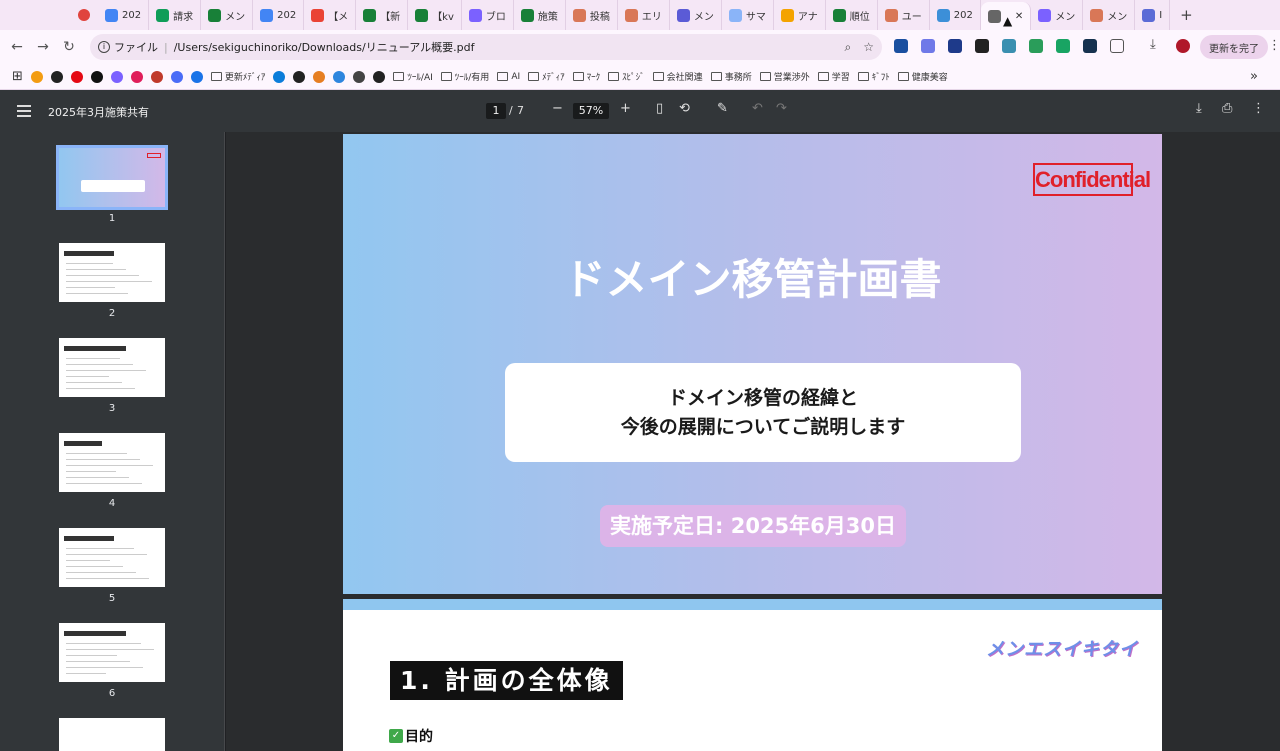  Describe the element at coordinates (784, 76) in the screenshot. I see `bookmark-folder: 営業渉外` at that location.